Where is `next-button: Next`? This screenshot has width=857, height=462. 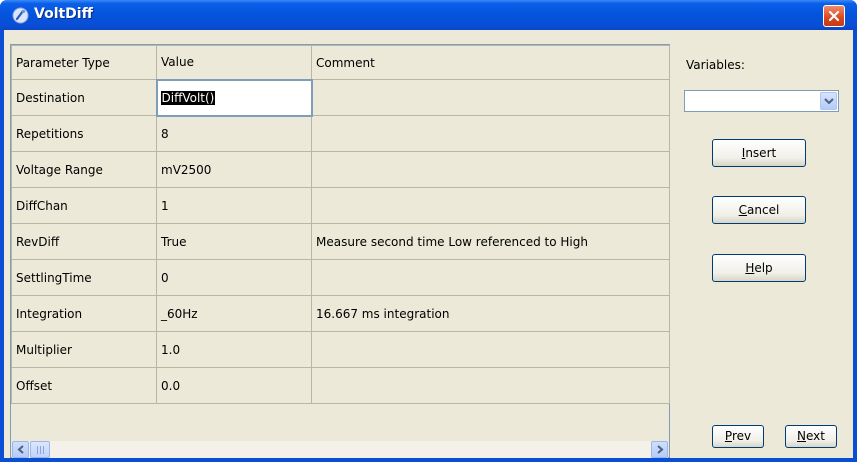 next-button: Next is located at coordinates (811, 436).